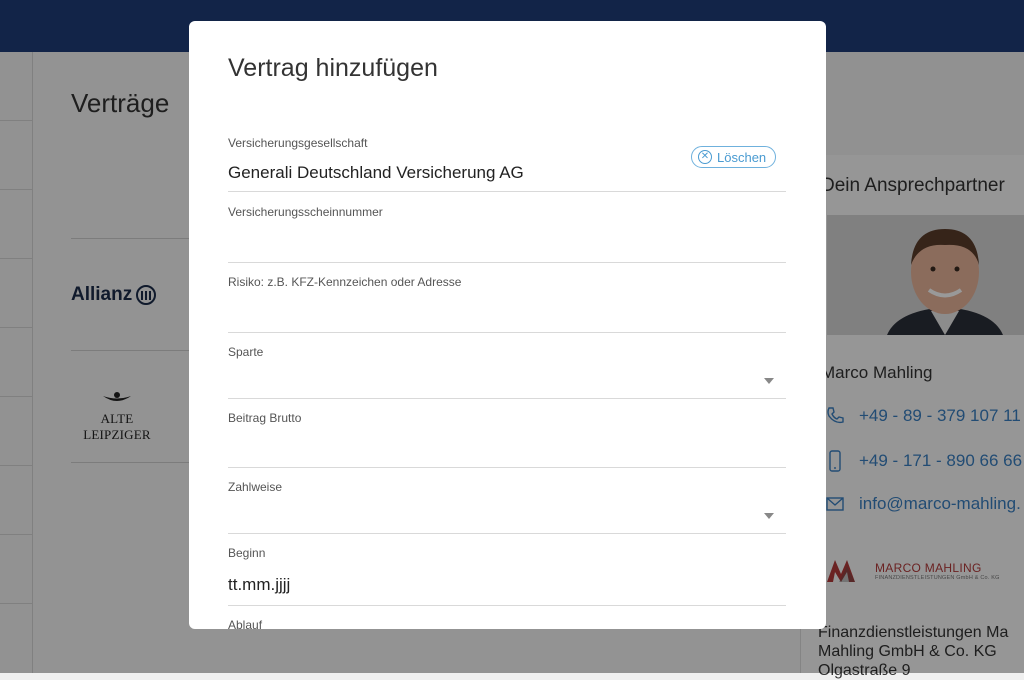  I want to click on gross-premium-field: Beitrag Brutto, so click(507, 440).